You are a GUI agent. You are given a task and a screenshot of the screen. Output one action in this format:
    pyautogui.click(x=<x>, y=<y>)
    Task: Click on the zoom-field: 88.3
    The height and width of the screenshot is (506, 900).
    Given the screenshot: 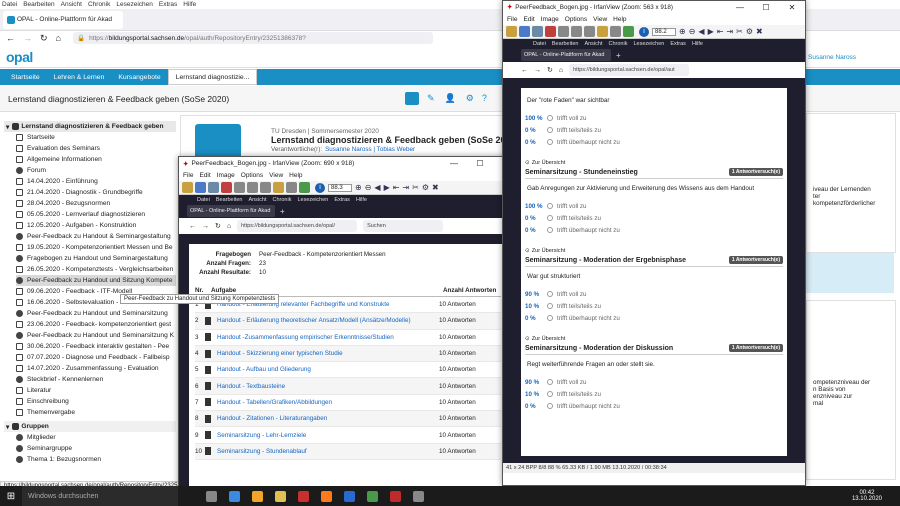 What is the action you would take?
    pyautogui.click(x=340, y=187)
    